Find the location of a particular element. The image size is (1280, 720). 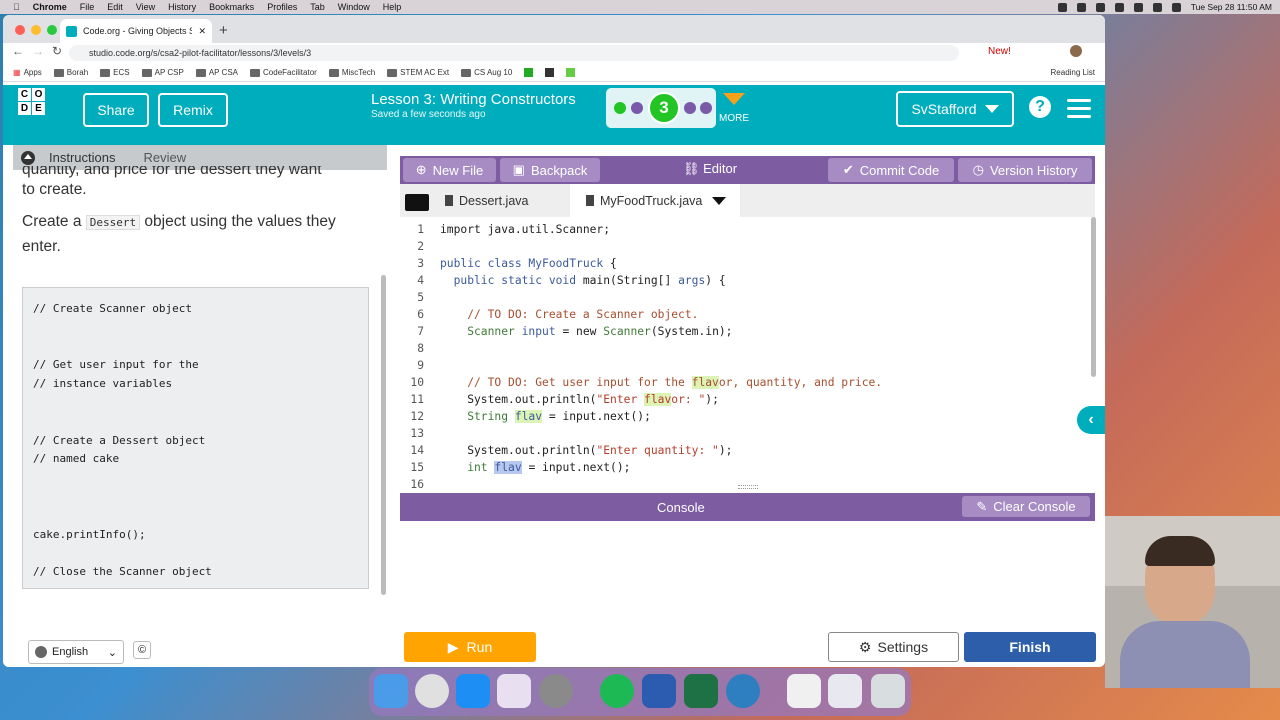

bookmark-folder: Borah is located at coordinates (70, 72).